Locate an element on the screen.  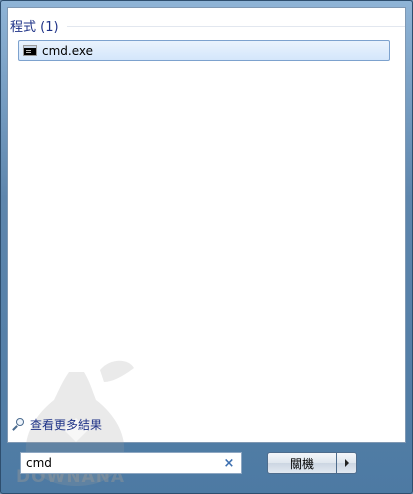
see-more-results-label: 查看更多結果 is located at coordinates (66, 425).